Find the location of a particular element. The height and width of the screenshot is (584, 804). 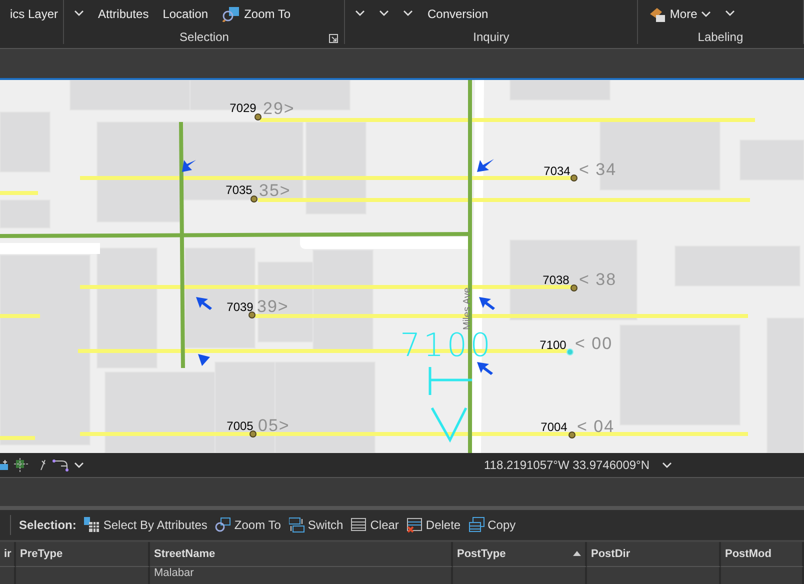

ribbon-button: Attributes is located at coordinates (123, 14).